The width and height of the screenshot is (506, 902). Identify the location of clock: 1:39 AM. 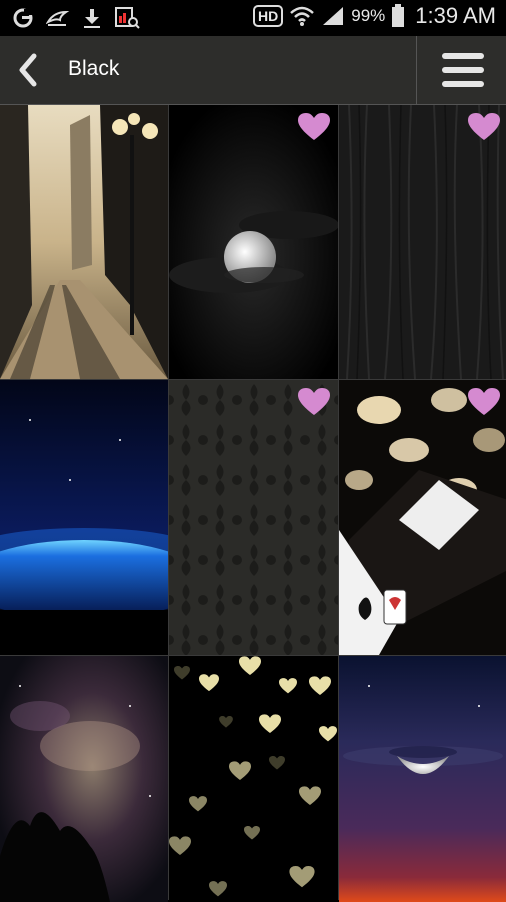
(455, 15).